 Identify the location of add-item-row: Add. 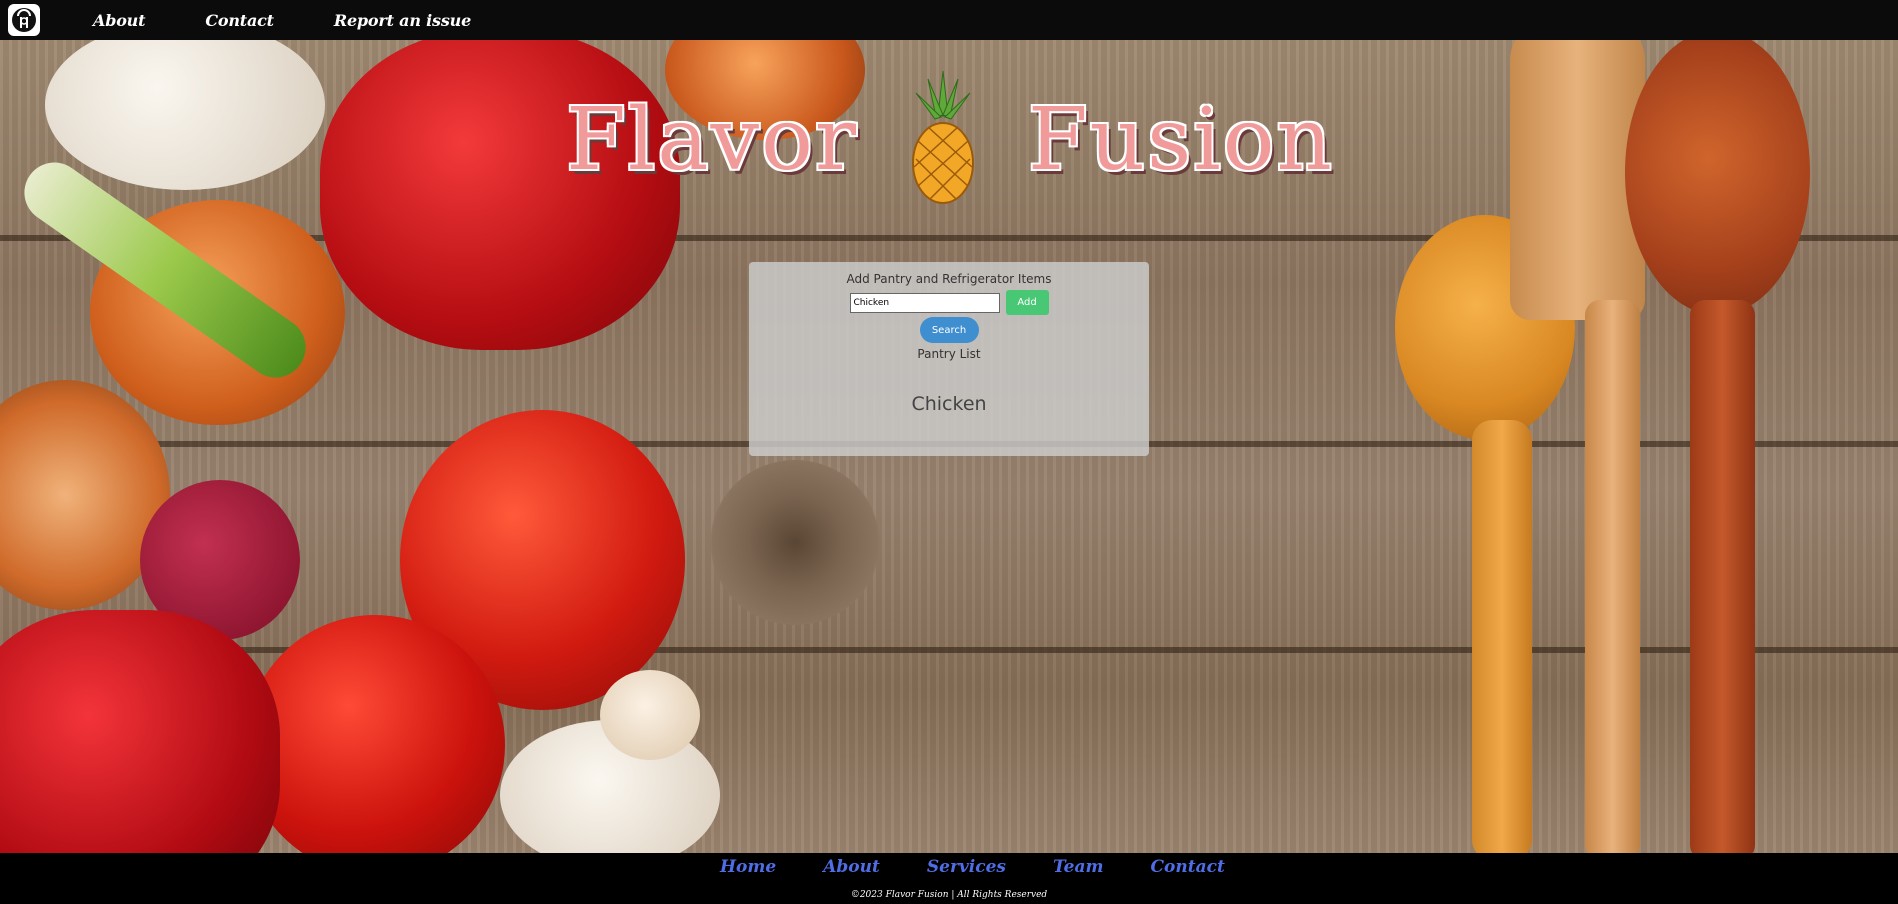
(949, 302).